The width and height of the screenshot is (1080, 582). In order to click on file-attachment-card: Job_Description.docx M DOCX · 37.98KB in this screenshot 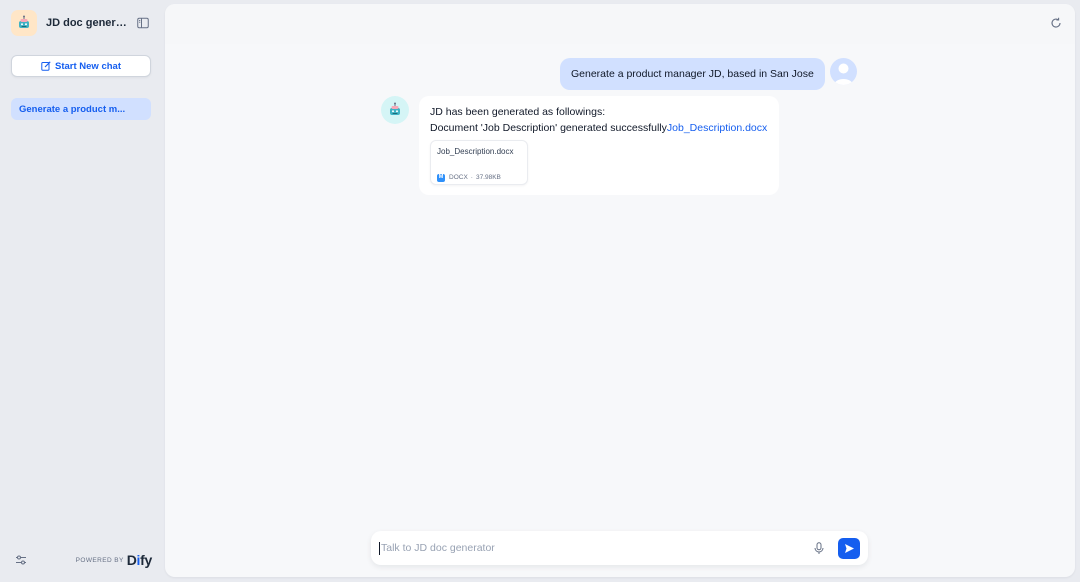, I will do `click(479, 162)`.